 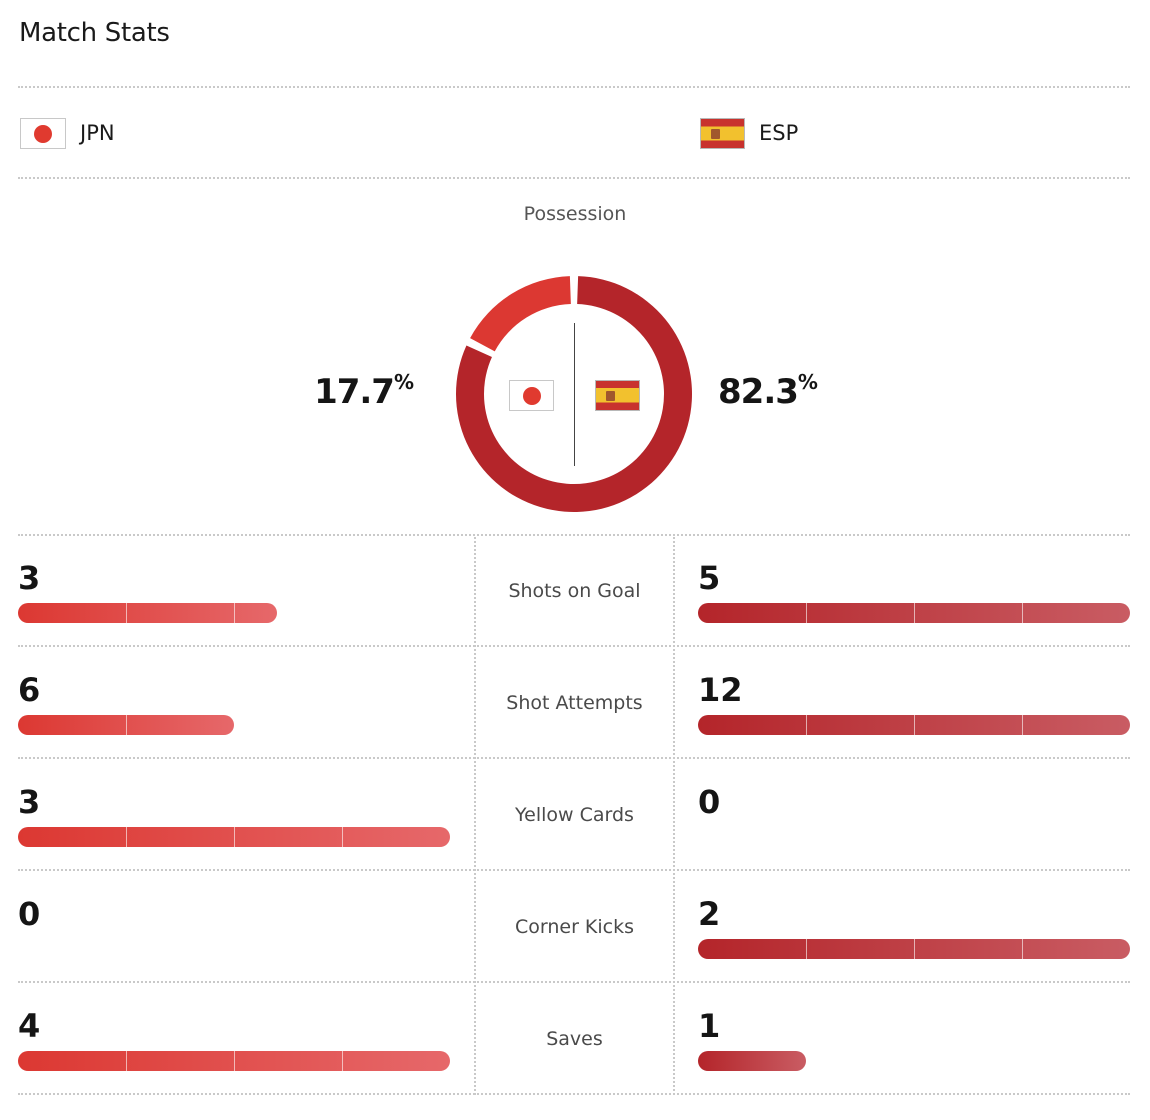 I want to click on home-possession-value: 17.7%, so click(x=364, y=391).